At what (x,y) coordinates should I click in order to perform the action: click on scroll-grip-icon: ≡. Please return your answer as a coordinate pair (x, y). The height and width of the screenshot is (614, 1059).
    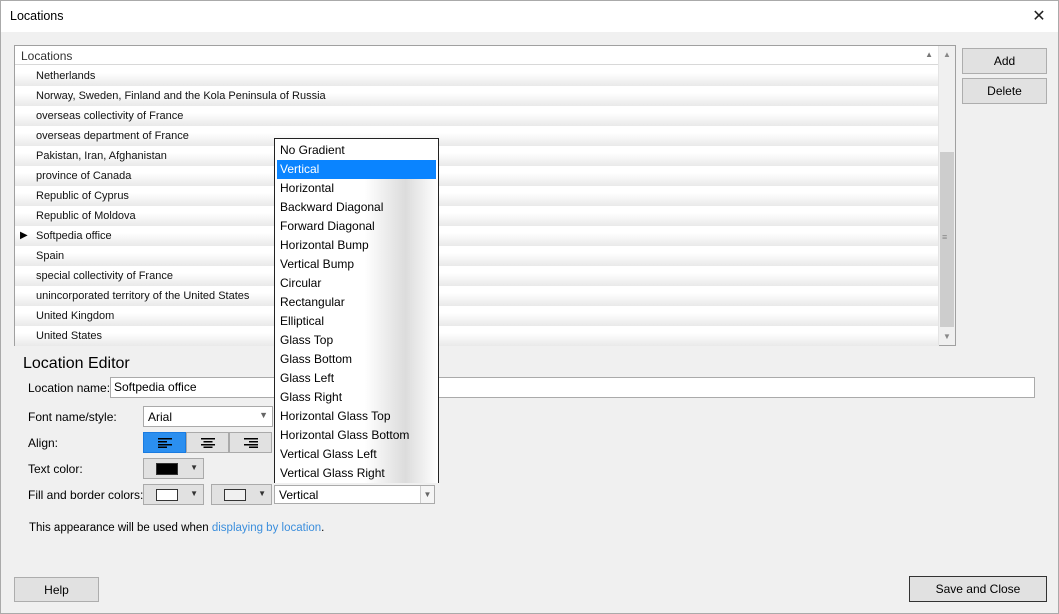
    Looking at the image, I should click on (945, 237).